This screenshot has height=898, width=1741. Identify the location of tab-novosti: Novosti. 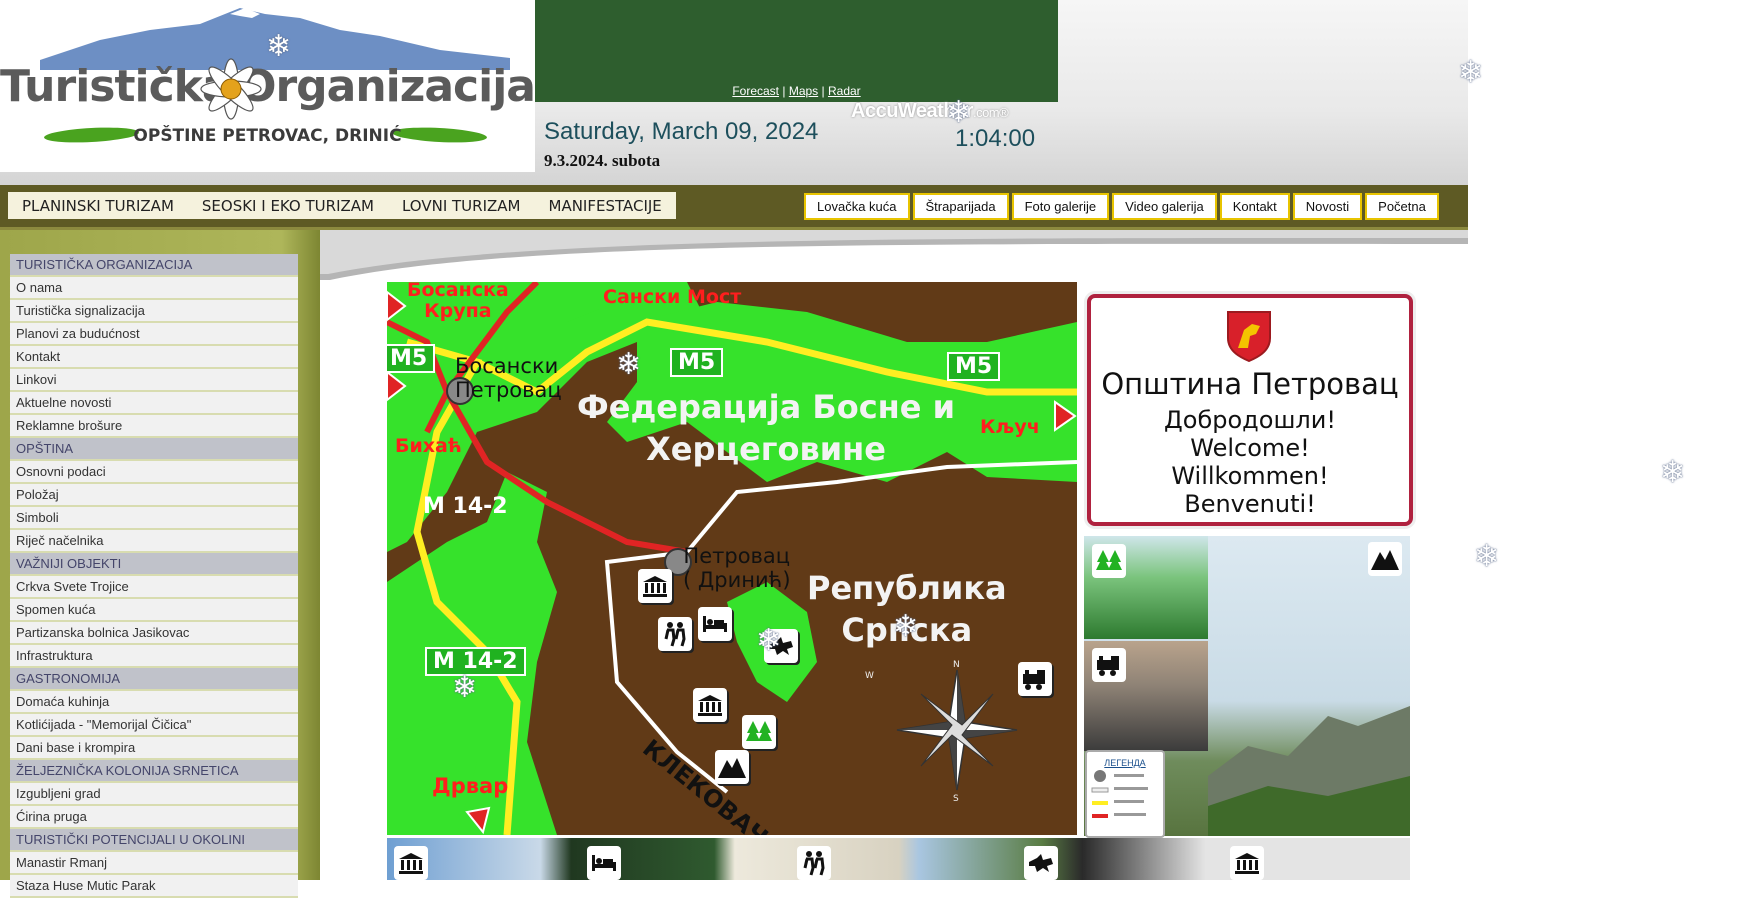
(1327, 206).